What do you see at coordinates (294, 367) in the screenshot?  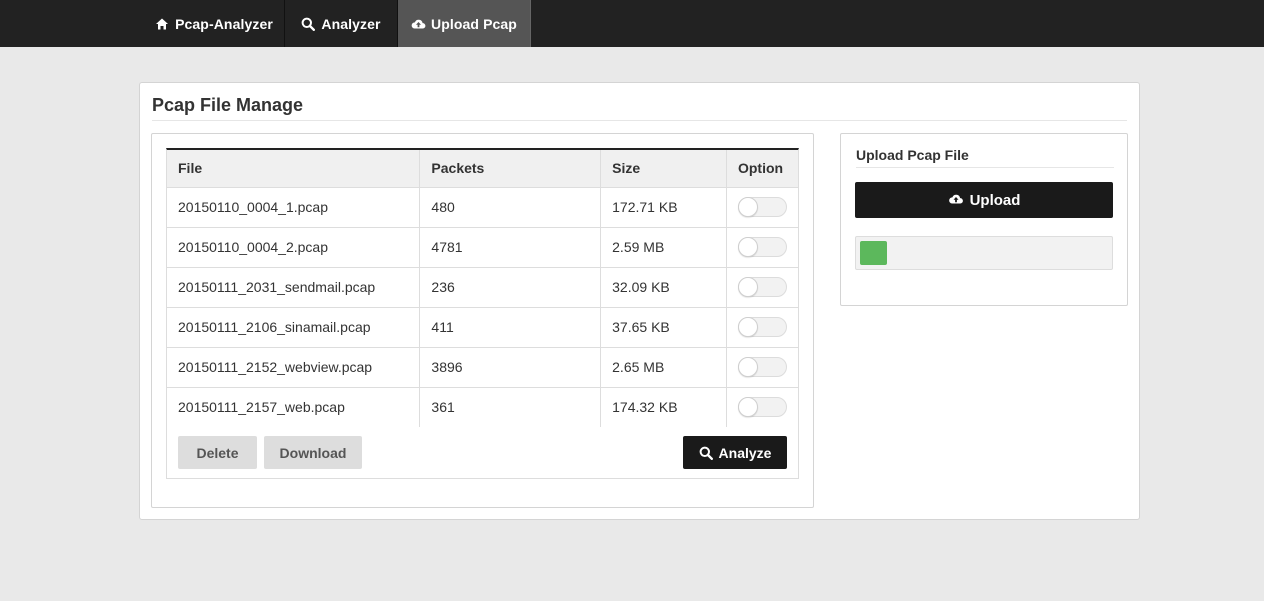 I see `file-name-cell: 20150111_2152_webview.pcap` at bounding box center [294, 367].